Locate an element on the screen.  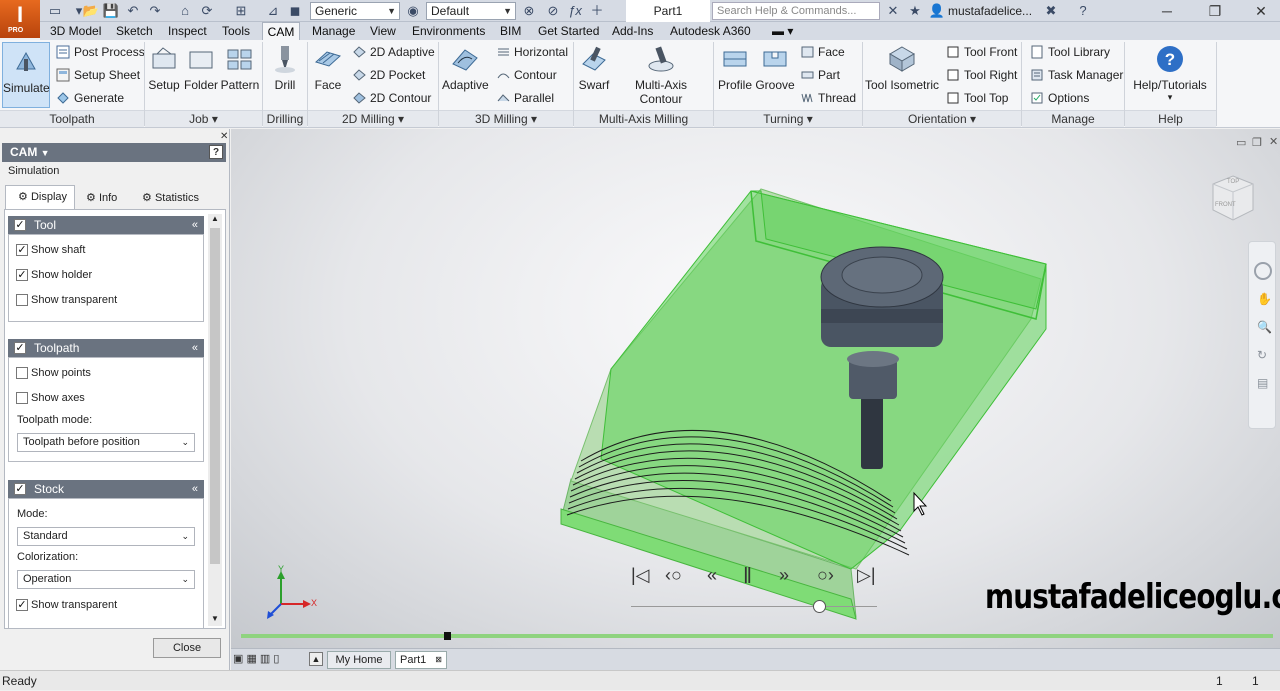
panel-help-icon: ? is located at coordinates (216, 152).